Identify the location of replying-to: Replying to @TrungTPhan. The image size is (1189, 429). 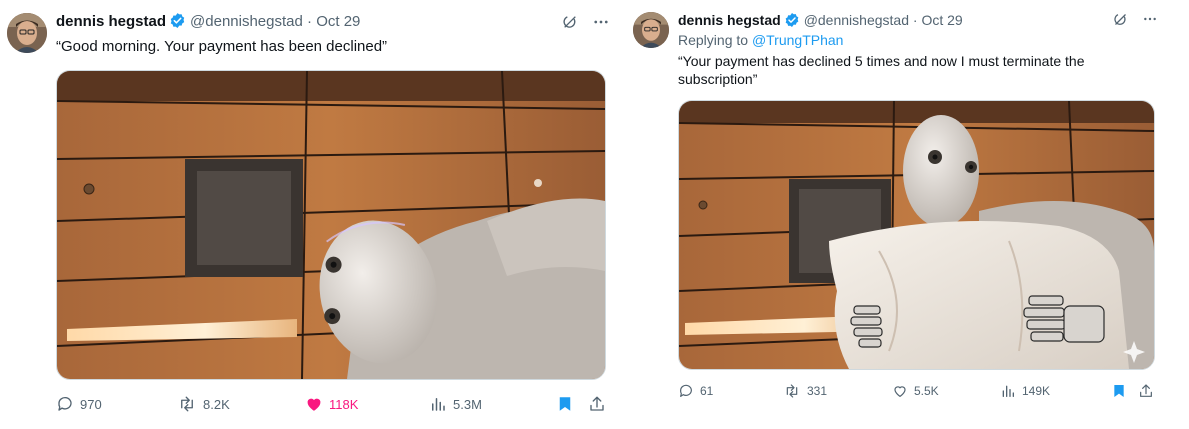
(760, 40).